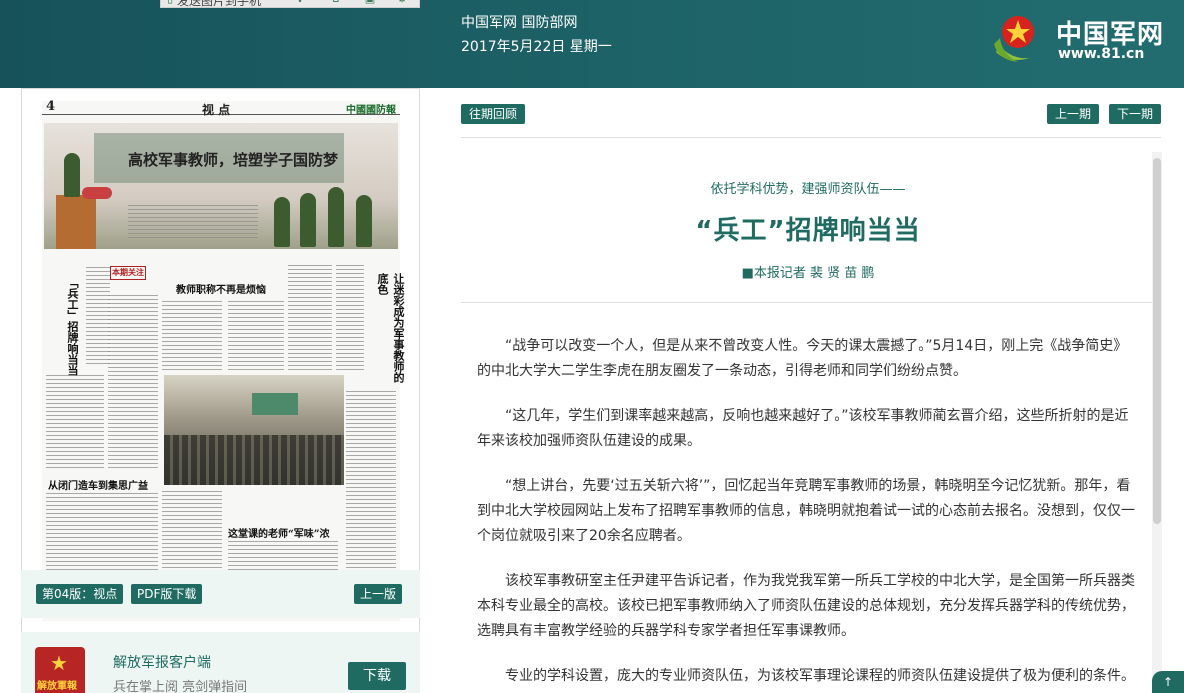 The image size is (1184, 693). What do you see at coordinates (290, 4) in the screenshot?
I see `image-toolbar: ▯ 发送图片到手机 ✣ ⌂ ▣ ⚙` at bounding box center [290, 4].